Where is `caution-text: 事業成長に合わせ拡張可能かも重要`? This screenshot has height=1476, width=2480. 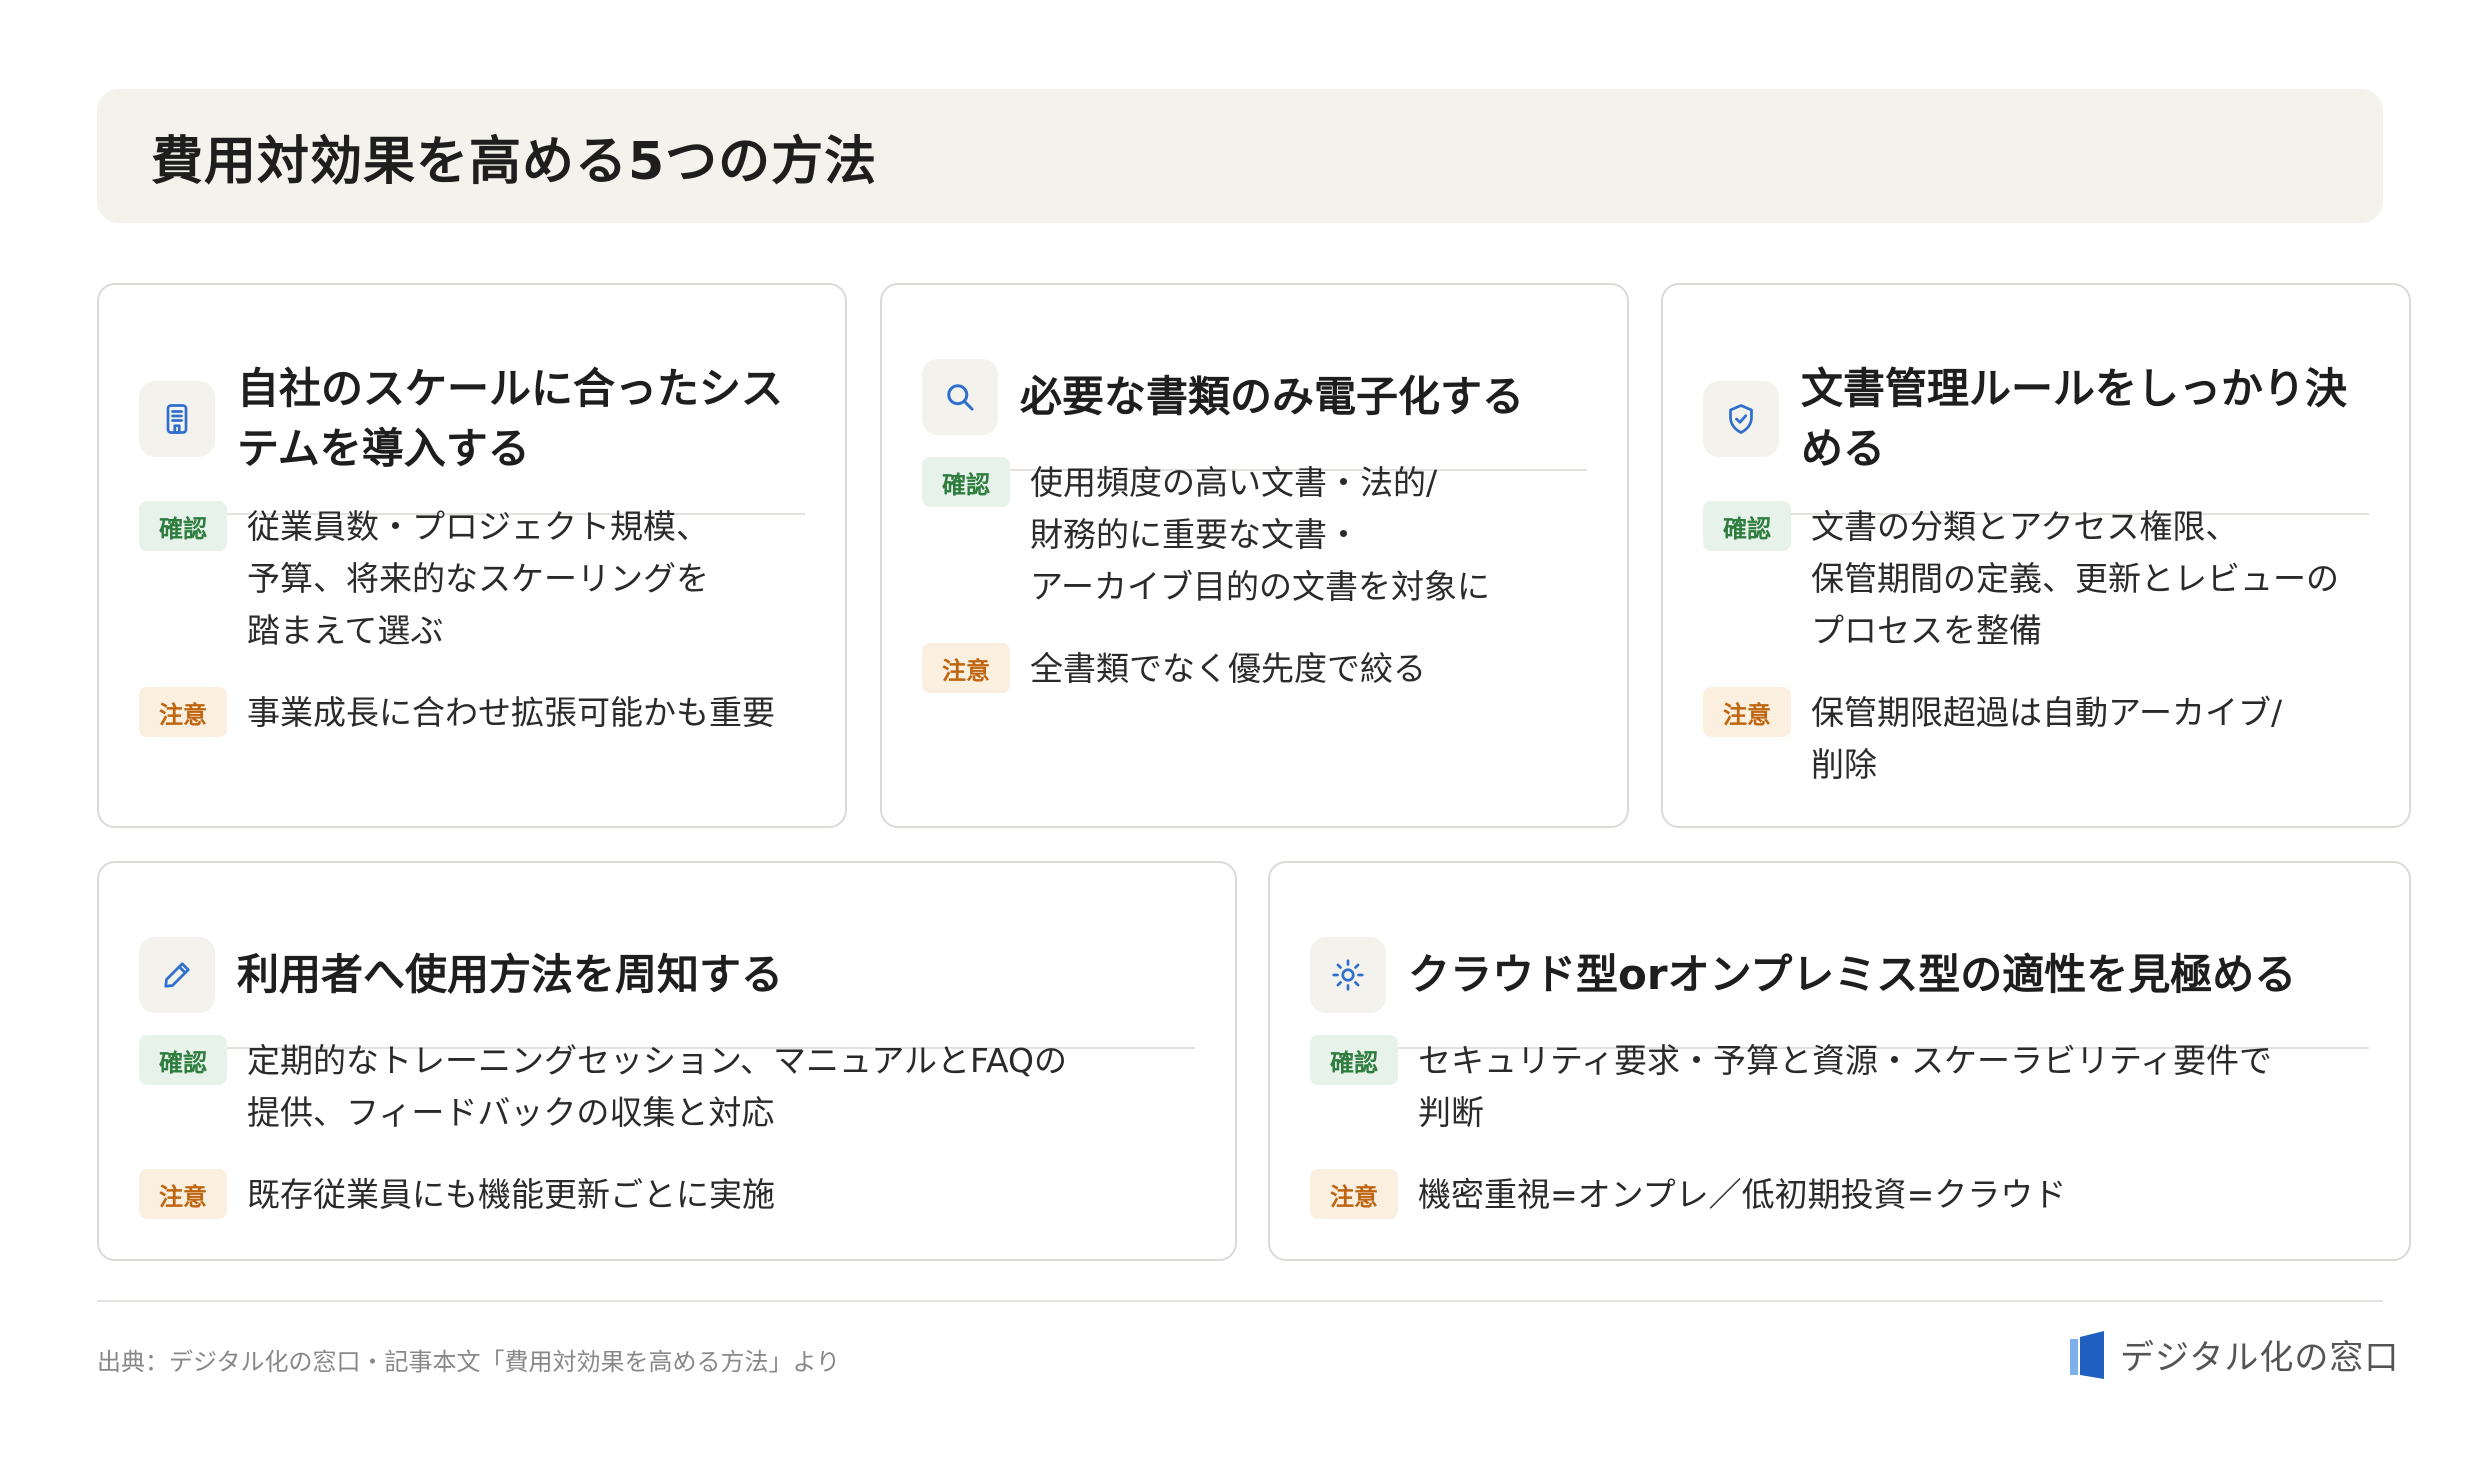 caution-text: 事業成長に合わせ拡張可能かも重要 is located at coordinates (511, 712).